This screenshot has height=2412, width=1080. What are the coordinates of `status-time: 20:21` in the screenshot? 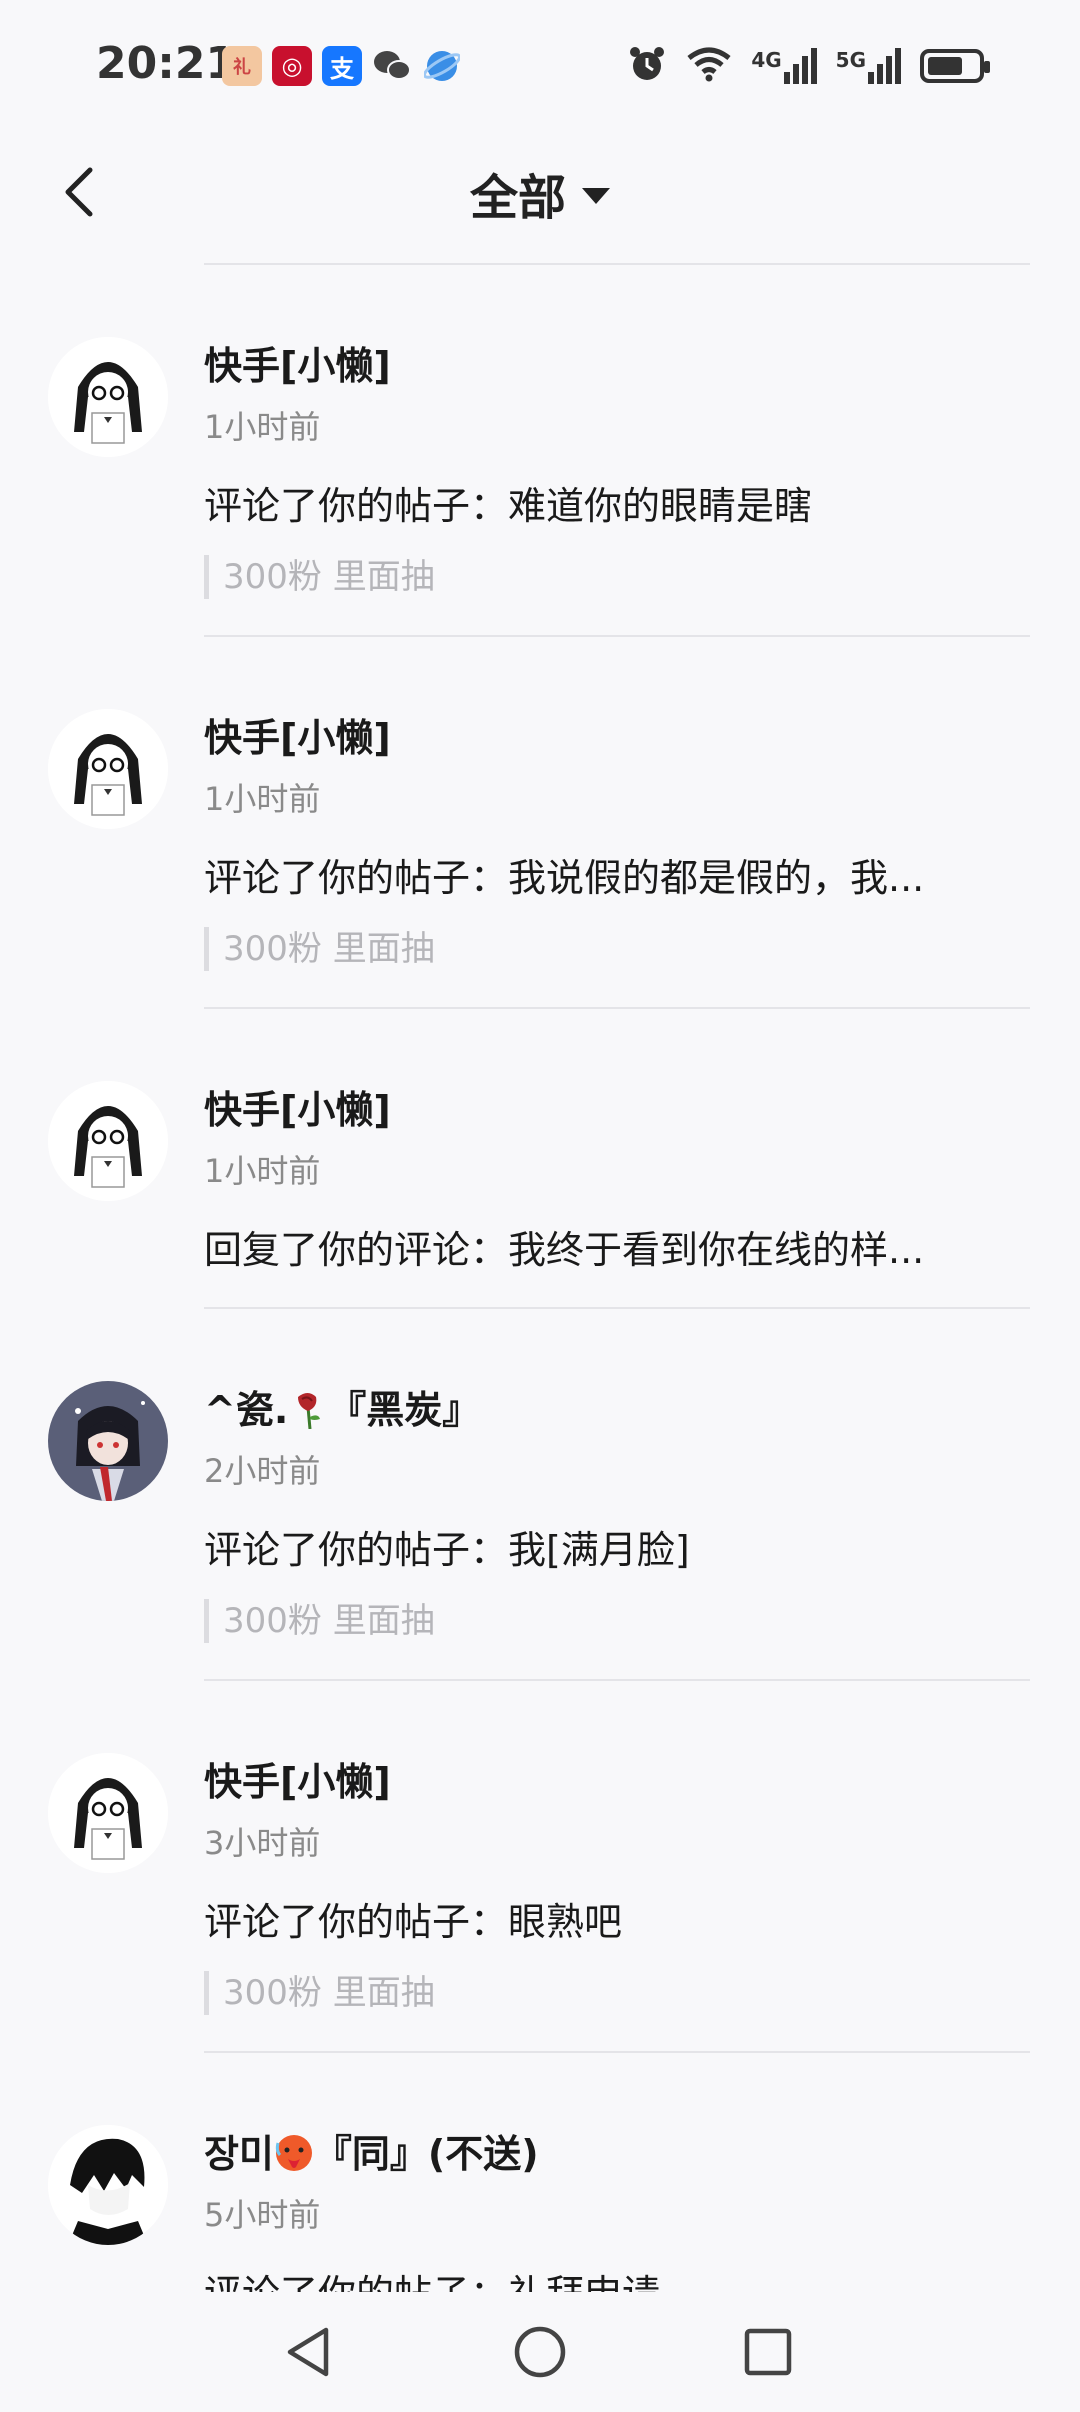 It's located at (166, 63).